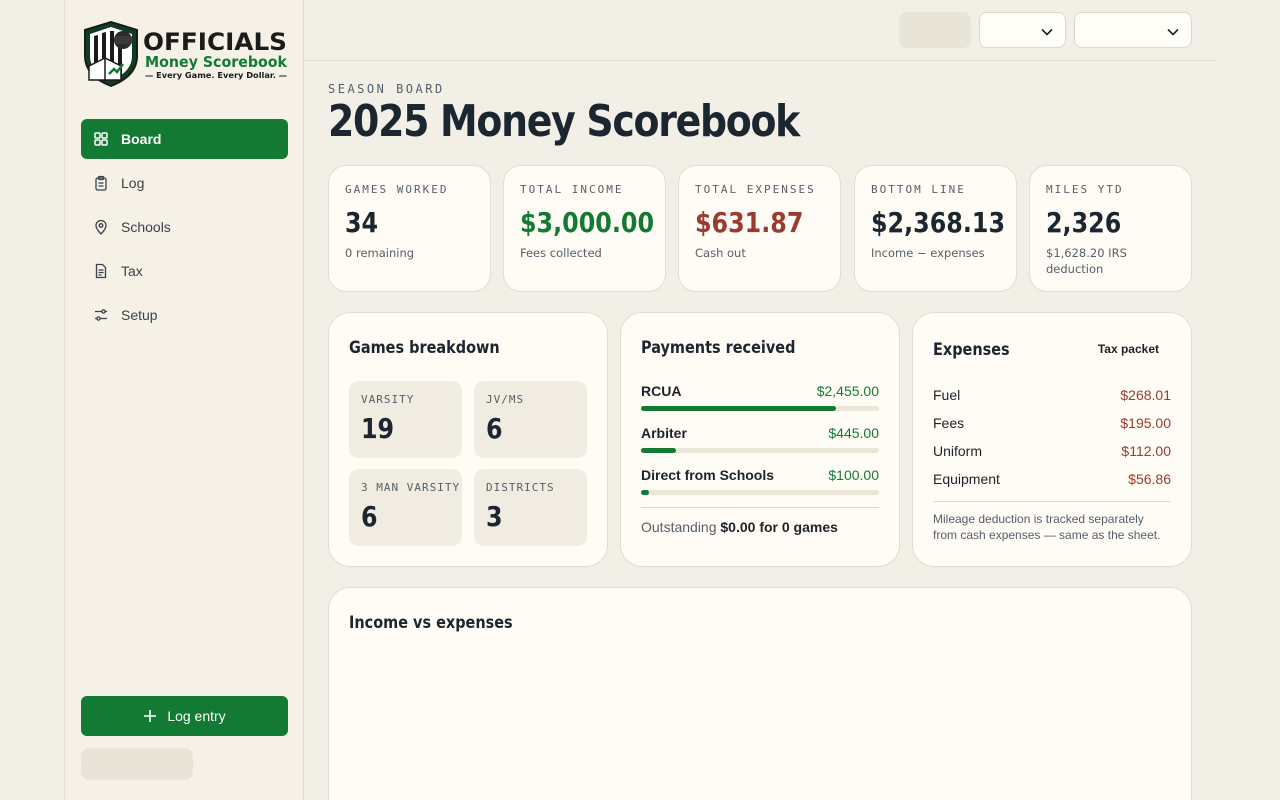 The width and height of the screenshot is (1280, 800). Describe the element at coordinates (1052, 423) in the screenshot. I see `expense-row: Fees $195.00` at that location.